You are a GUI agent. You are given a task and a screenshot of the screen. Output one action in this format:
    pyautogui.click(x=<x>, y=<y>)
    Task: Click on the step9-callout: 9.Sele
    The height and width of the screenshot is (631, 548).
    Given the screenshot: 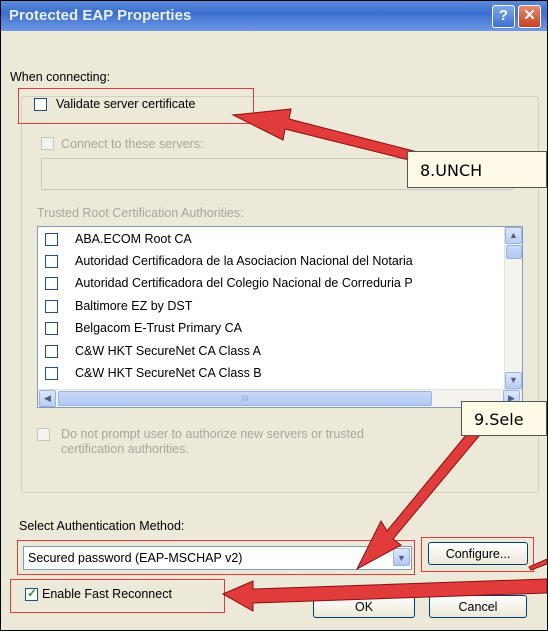 What is the action you would take?
    pyautogui.click(x=504, y=418)
    